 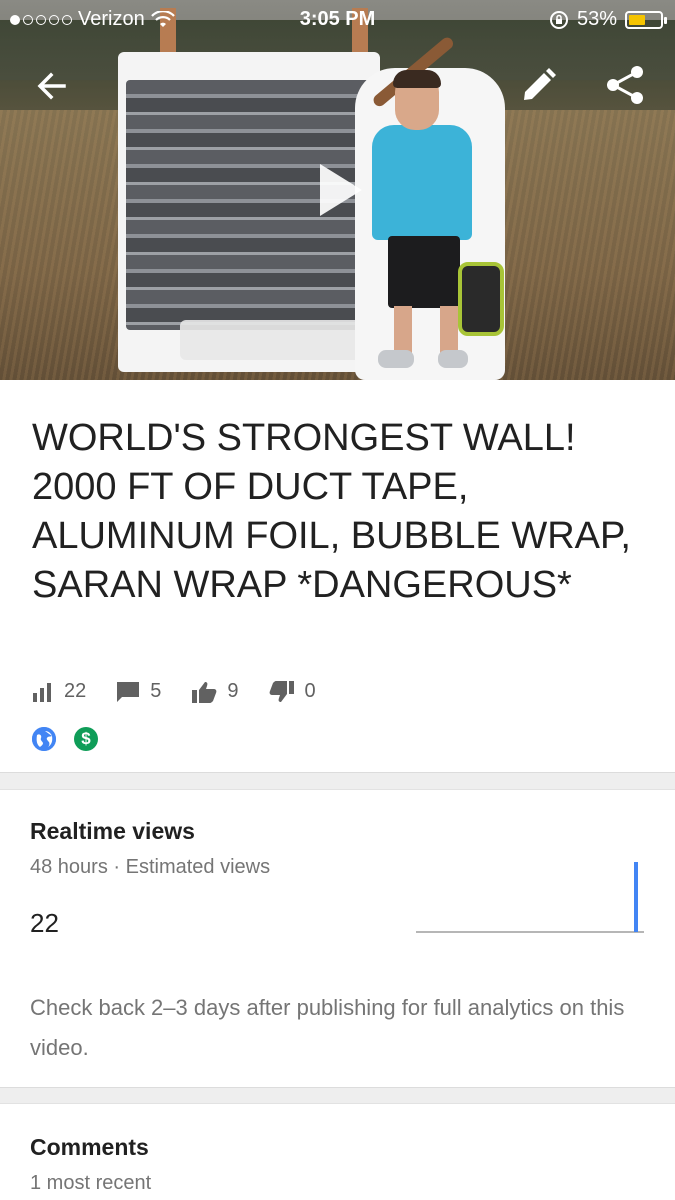 What do you see at coordinates (233, 691) in the screenshot?
I see `likes-count: 9` at bounding box center [233, 691].